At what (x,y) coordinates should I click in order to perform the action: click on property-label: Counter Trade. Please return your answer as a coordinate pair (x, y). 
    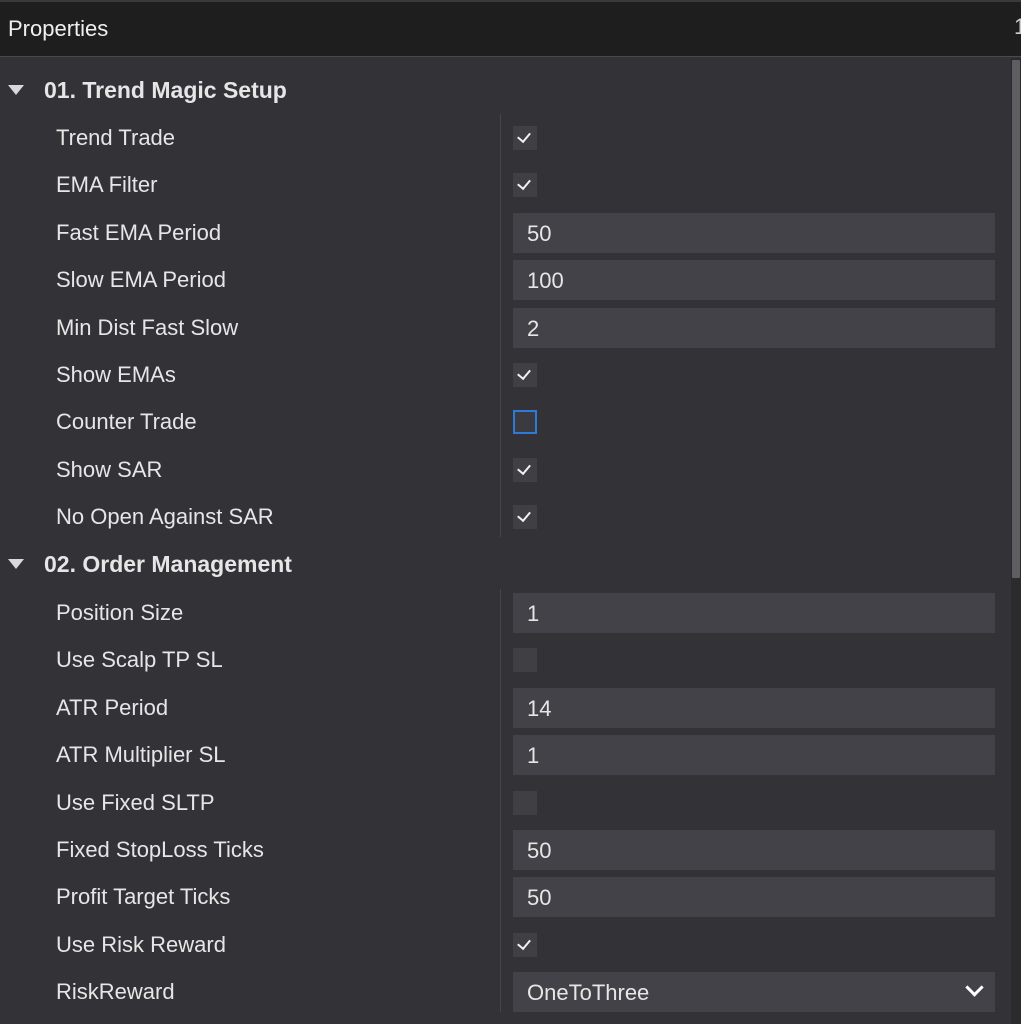
    Looking at the image, I should click on (126, 421).